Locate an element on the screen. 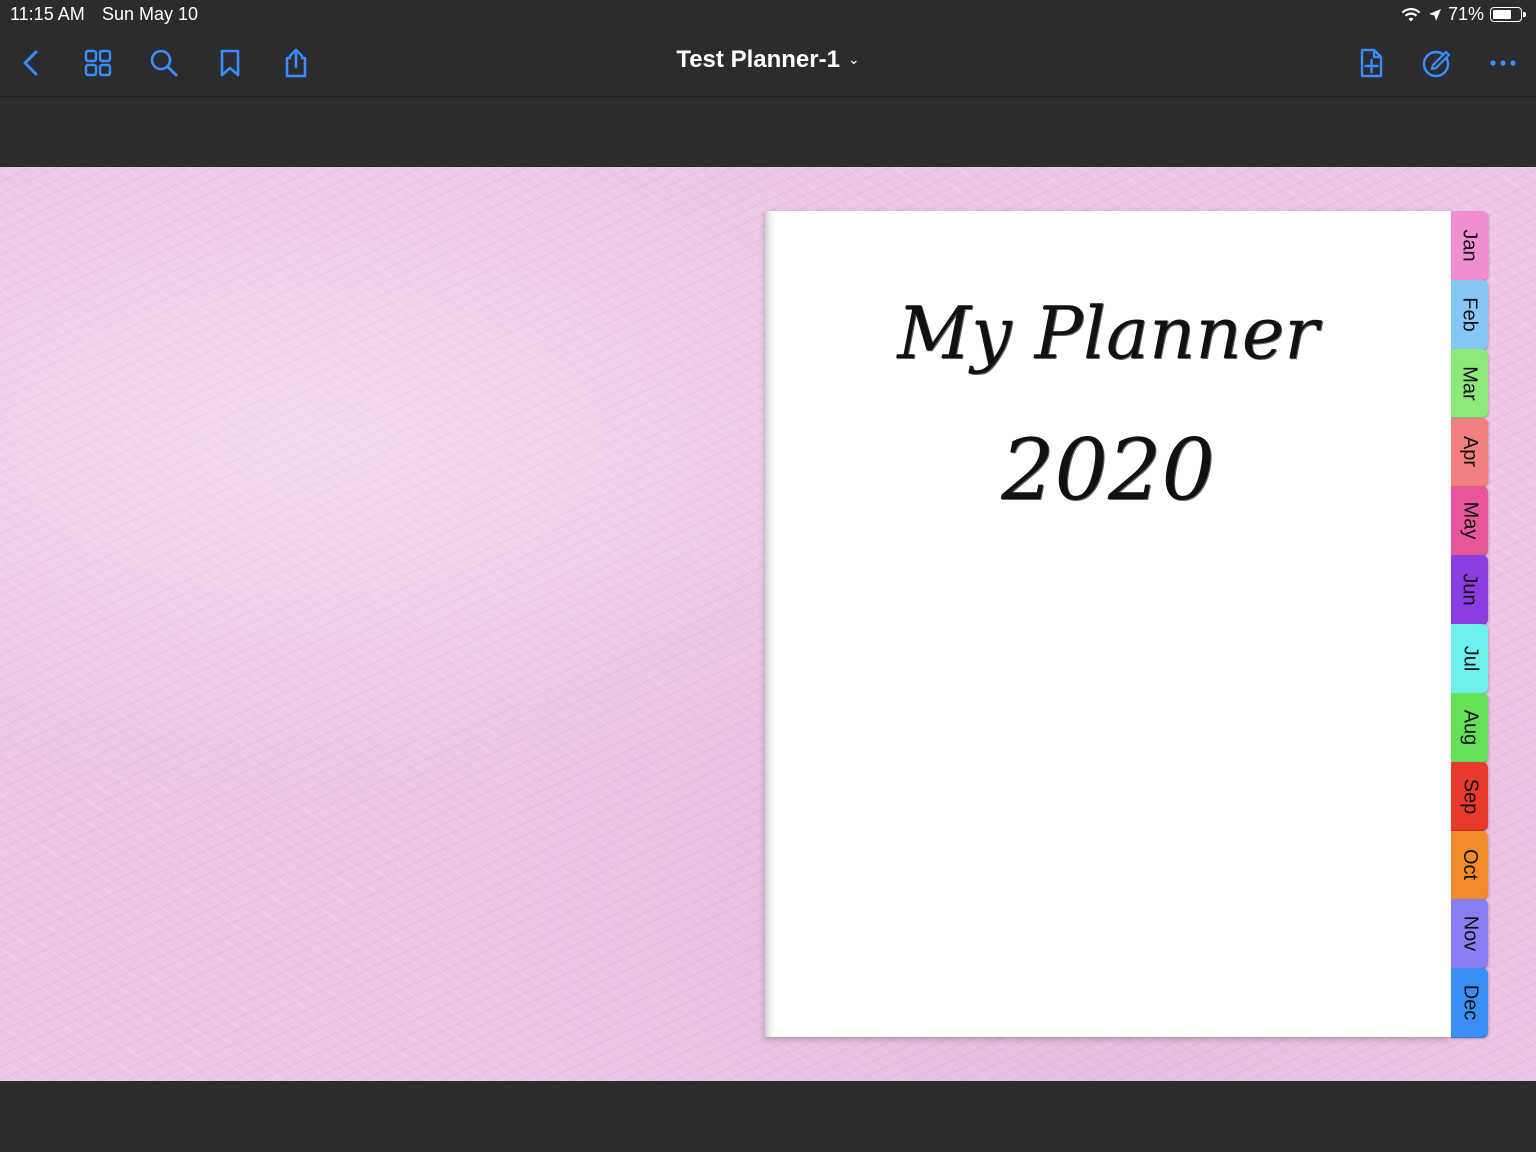  tab-oct: Oct is located at coordinates (1469, 865).